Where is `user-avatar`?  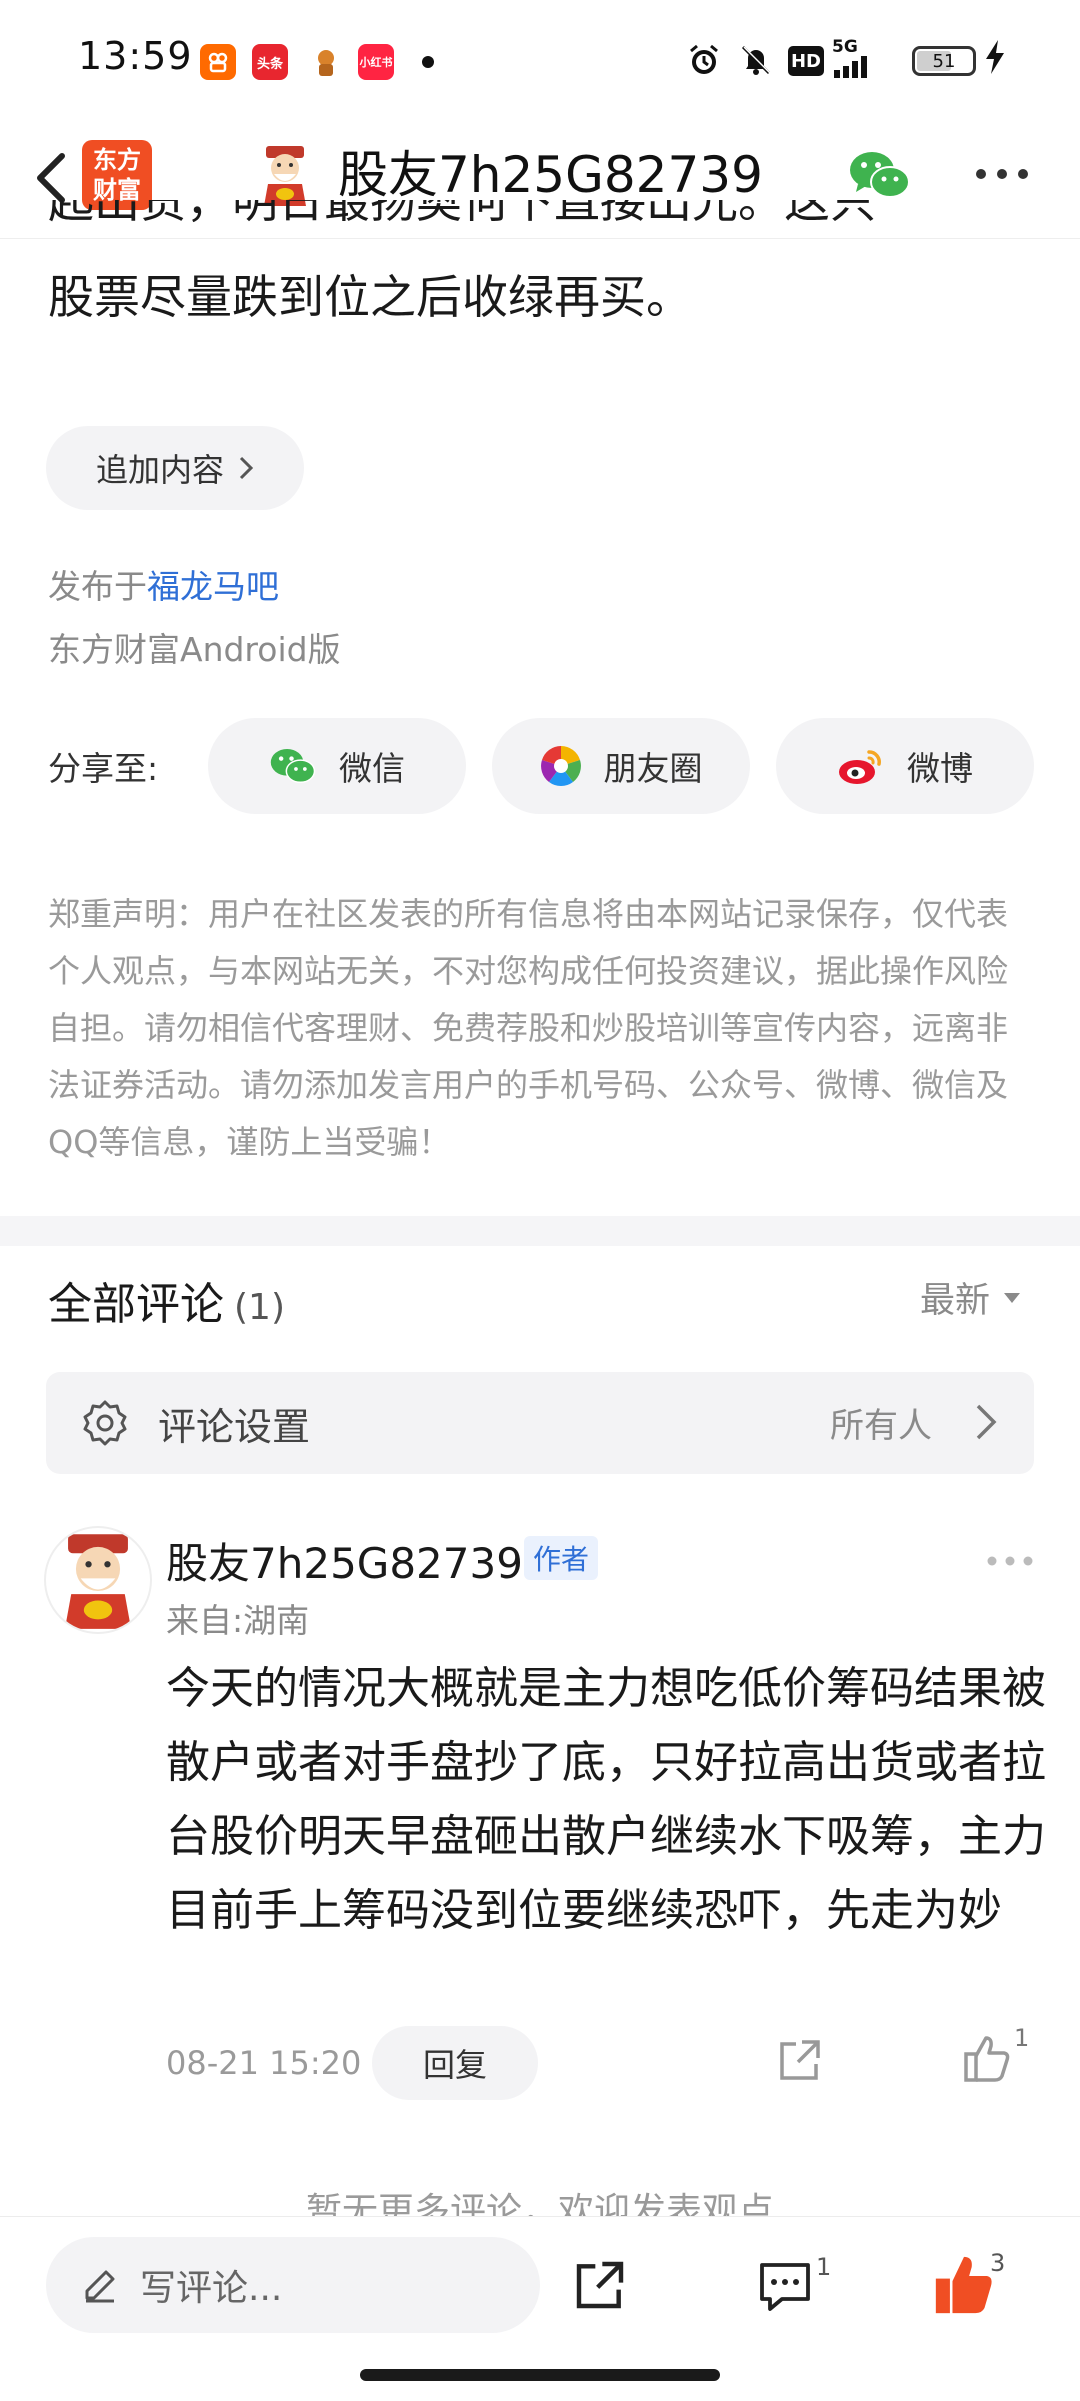 user-avatar is located at coordinates (285, 175).